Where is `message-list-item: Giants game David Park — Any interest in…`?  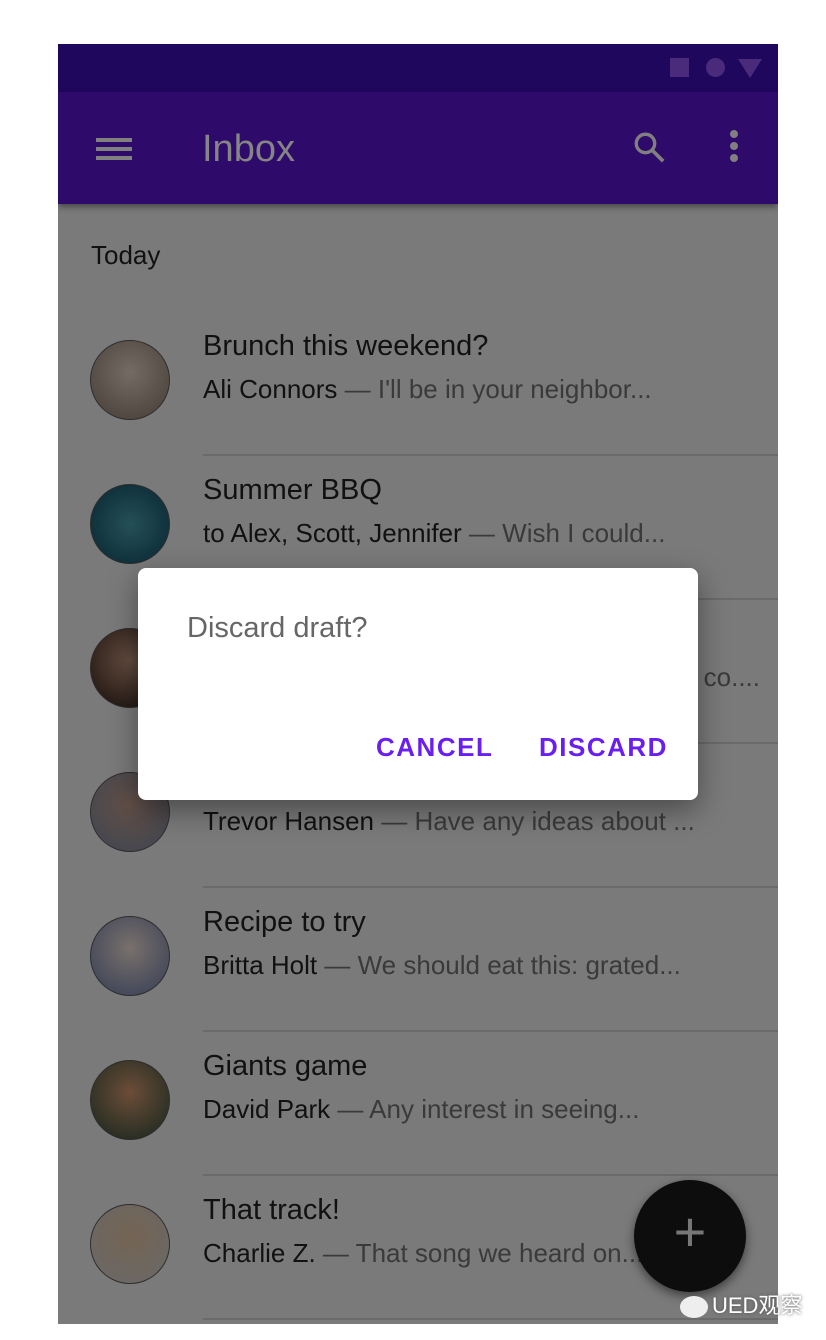
message-list-item: Giants game David Park — Any interest in… is located at coordinates (418, 1104).